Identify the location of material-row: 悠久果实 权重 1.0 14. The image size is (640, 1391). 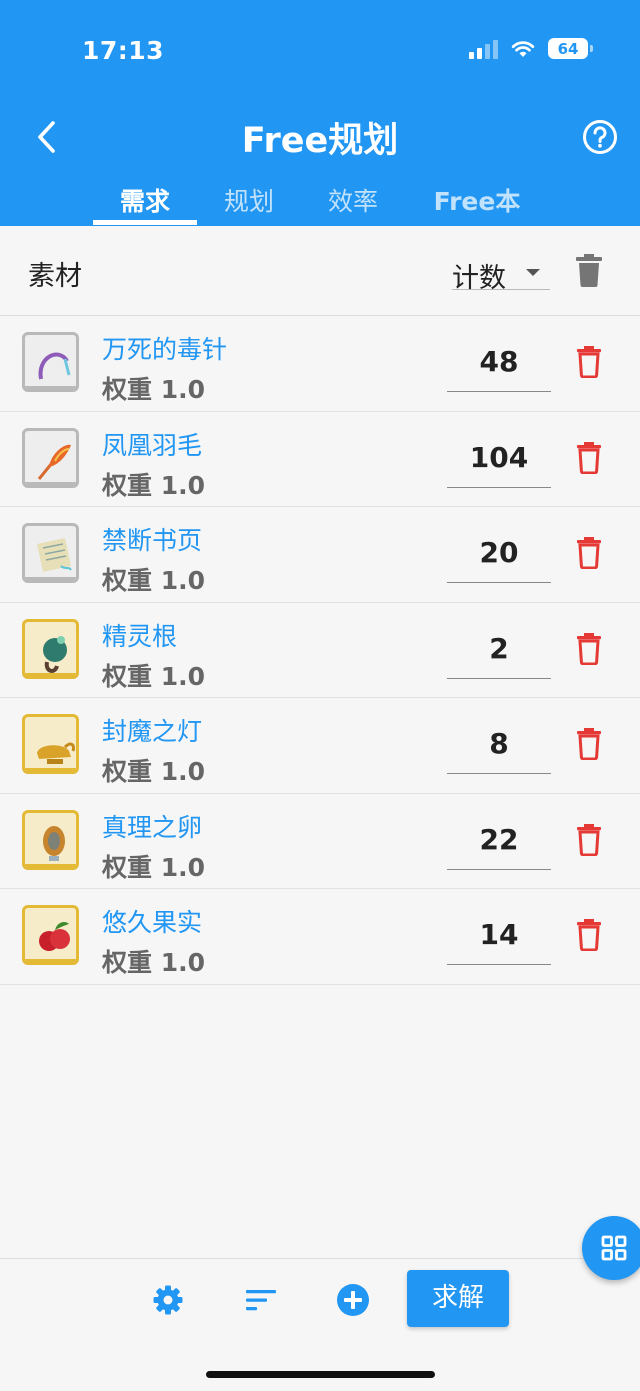
(320, 937).